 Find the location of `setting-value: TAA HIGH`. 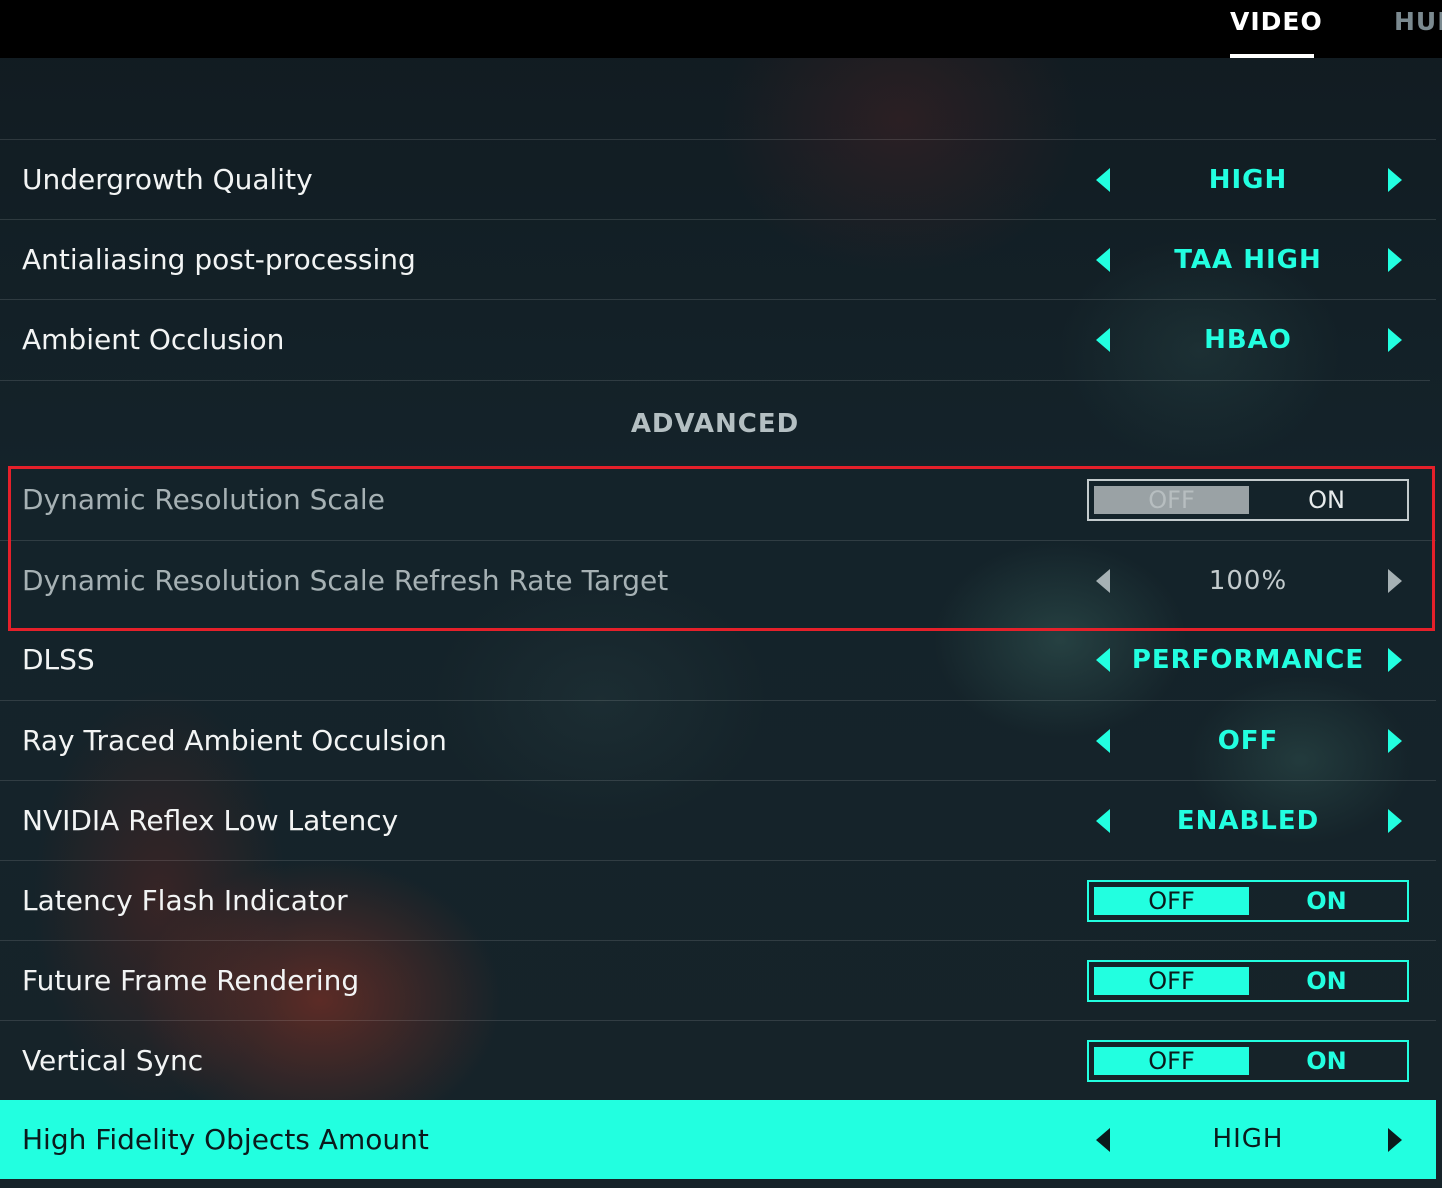

setting-value: TAA HIGH is located at coordinates (1248, 260).